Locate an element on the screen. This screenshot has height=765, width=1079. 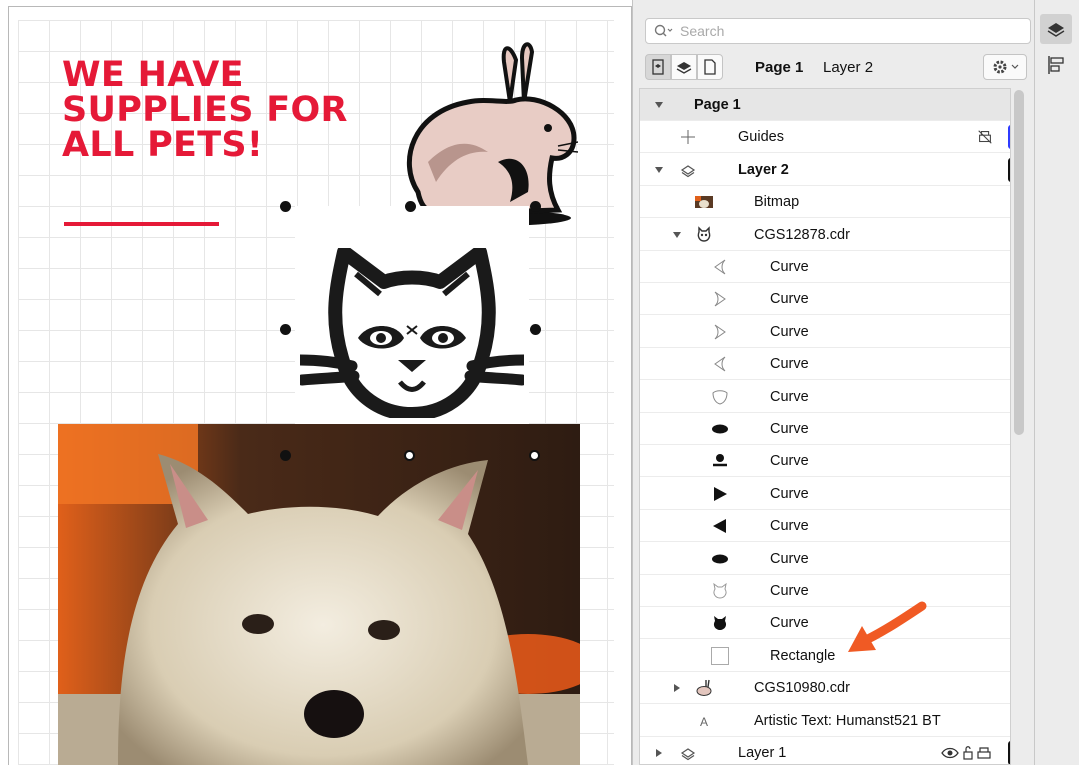
curve-triangle-left-filled-icon is located at coordinates (719, 526).